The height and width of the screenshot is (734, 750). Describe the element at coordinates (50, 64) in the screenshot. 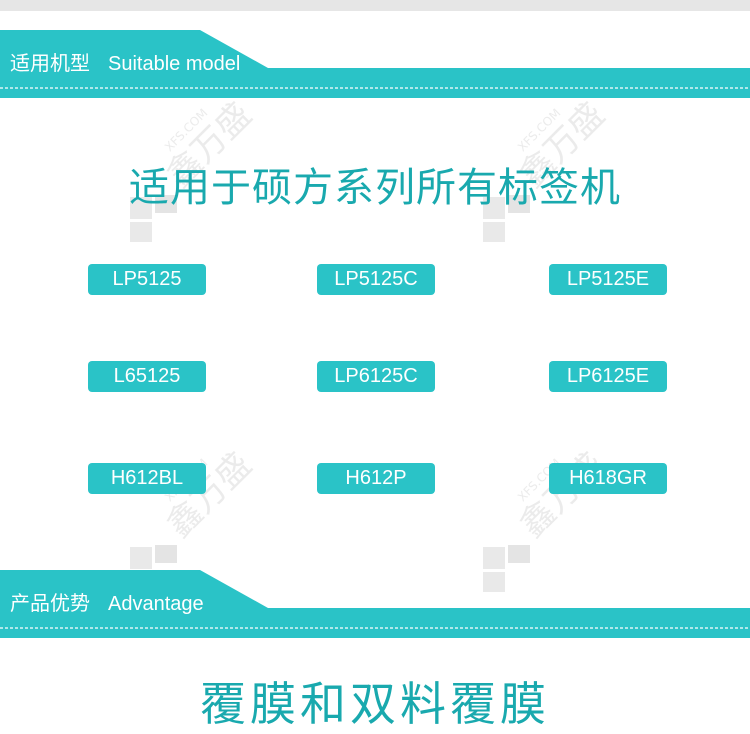

I see `section-title-cn: 适用机型` at that location.